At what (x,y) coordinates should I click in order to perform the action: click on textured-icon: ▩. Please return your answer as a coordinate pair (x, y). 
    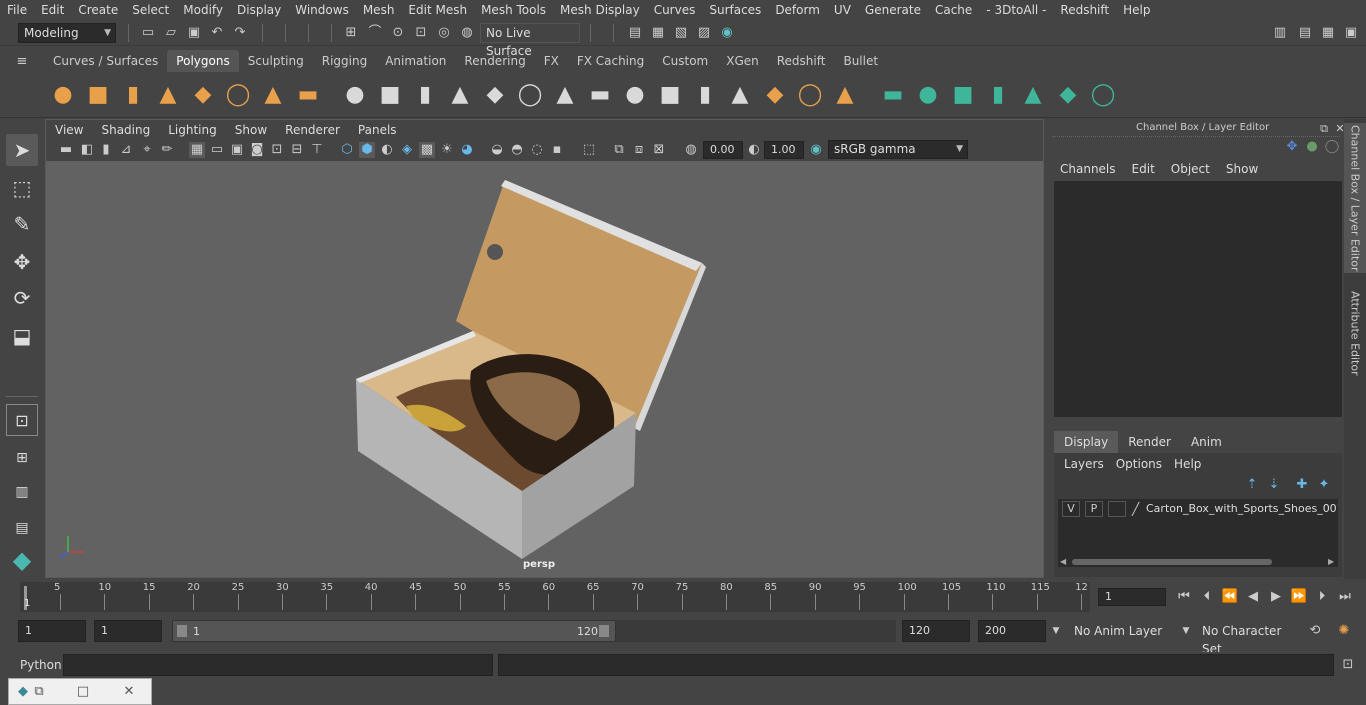
    Looking at the image, I should click on (427, 150).